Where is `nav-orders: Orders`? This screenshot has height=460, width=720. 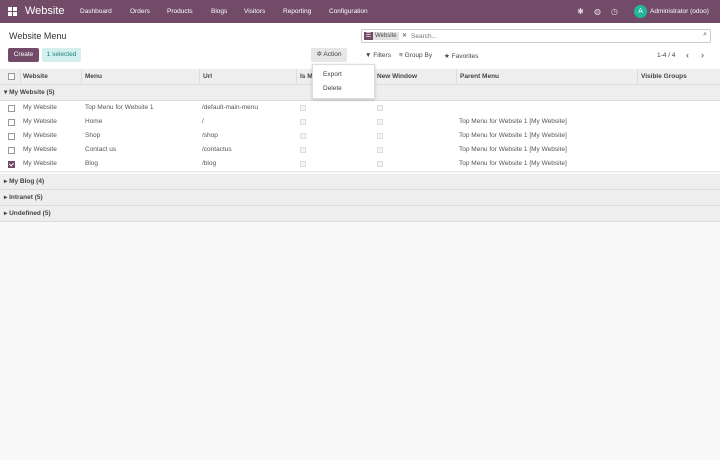 nav-orders: Orders is located at coordinates (140, 11).